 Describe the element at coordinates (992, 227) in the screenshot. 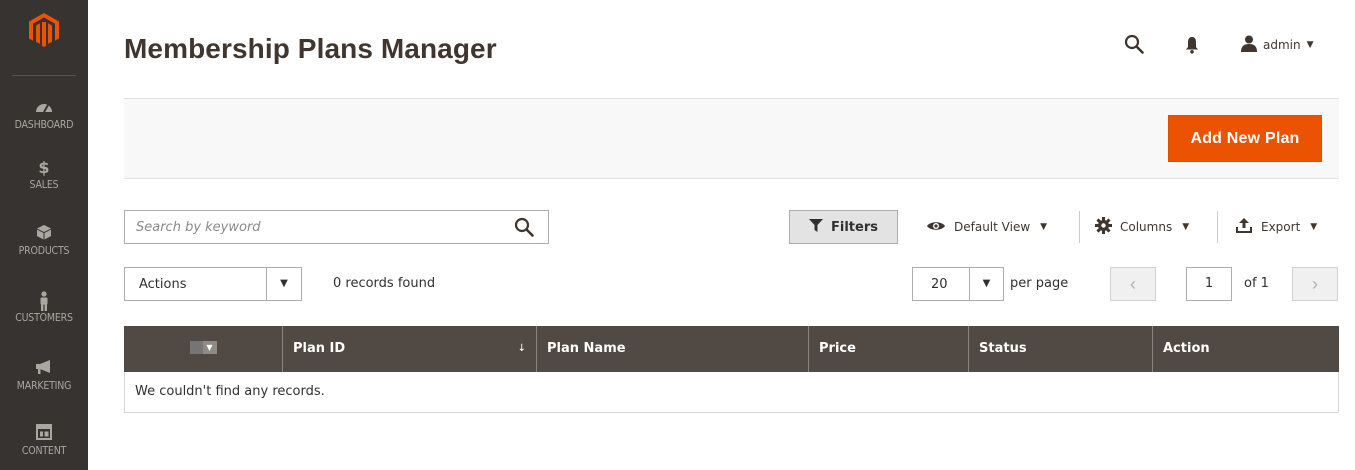

I see `default-view-label: Default View` at that location.